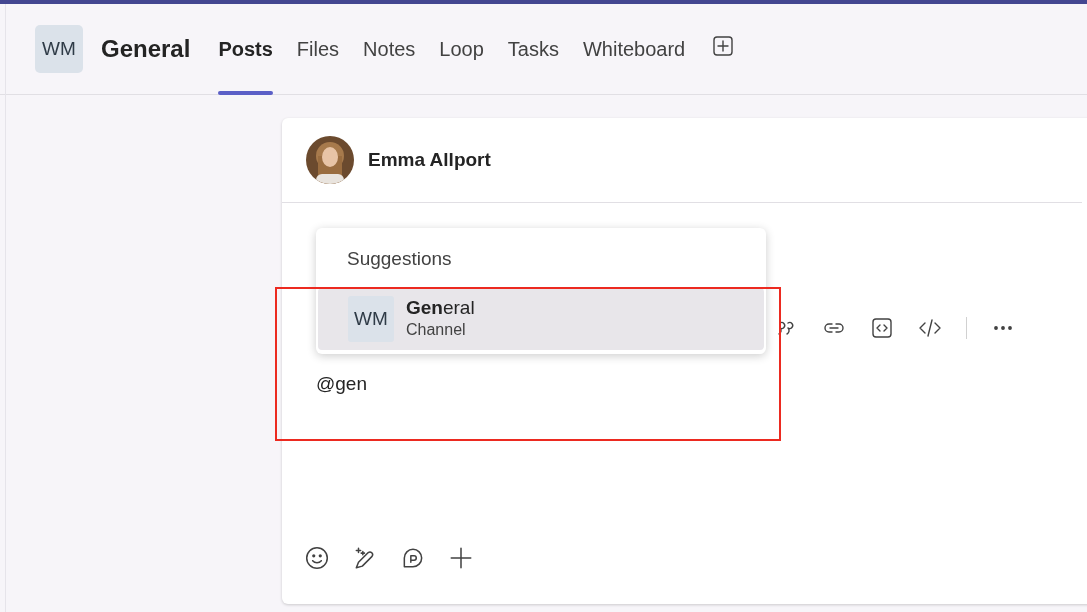 This screenshot has height=612, width=1087. I want to click on channel-title: General, so click(146, 49).